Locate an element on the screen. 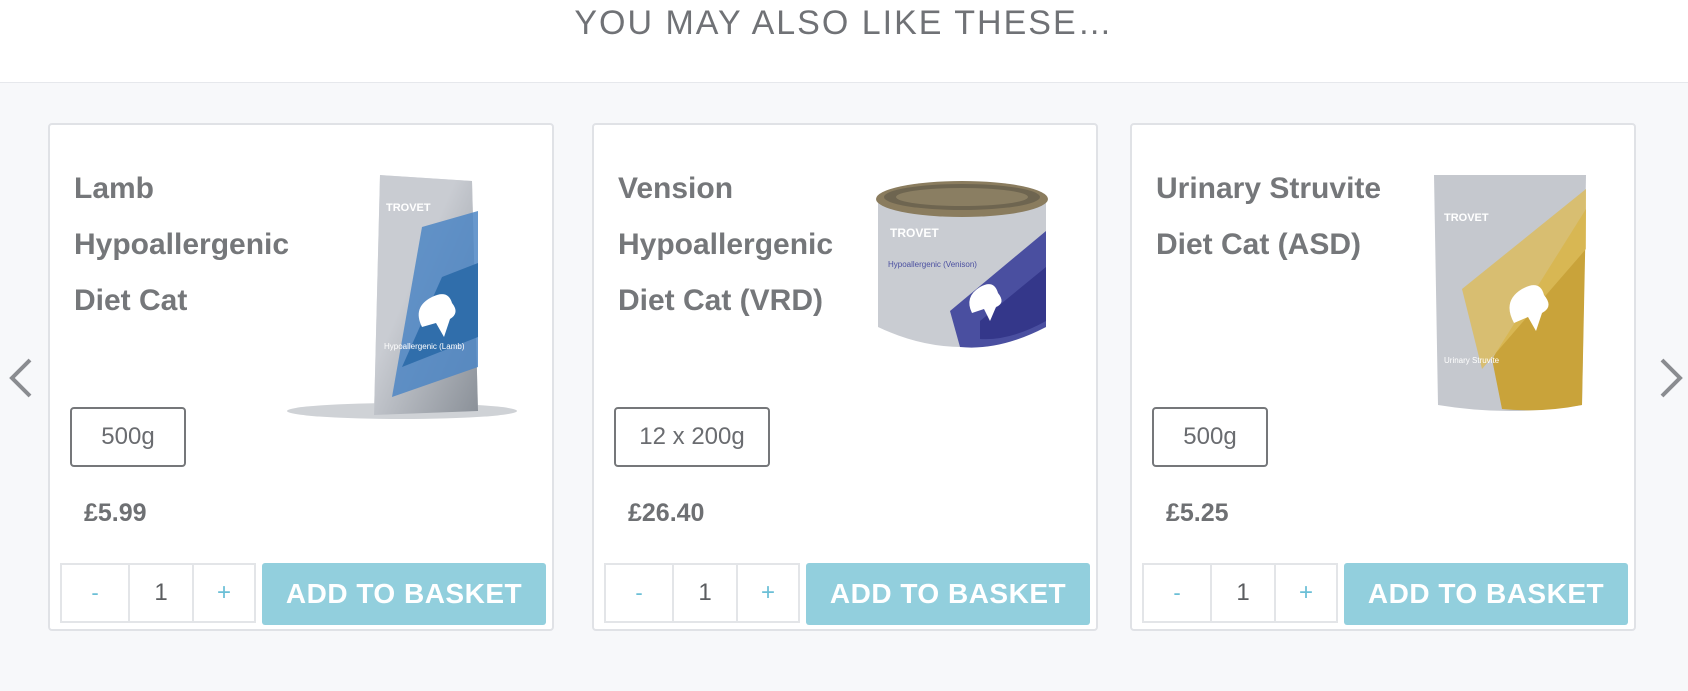  product-price: £26.40 is located at coordinates (666, 513).